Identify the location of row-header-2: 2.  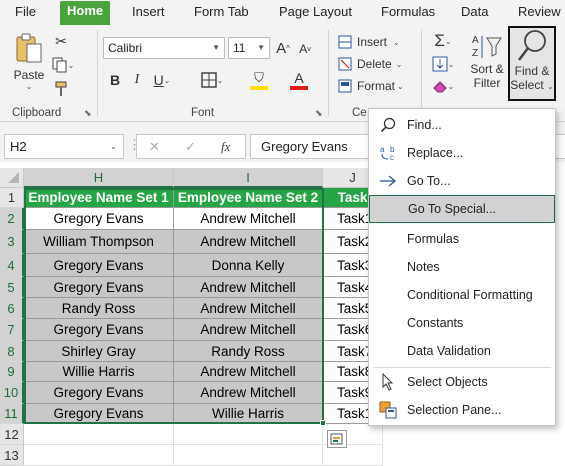
(12, 219).